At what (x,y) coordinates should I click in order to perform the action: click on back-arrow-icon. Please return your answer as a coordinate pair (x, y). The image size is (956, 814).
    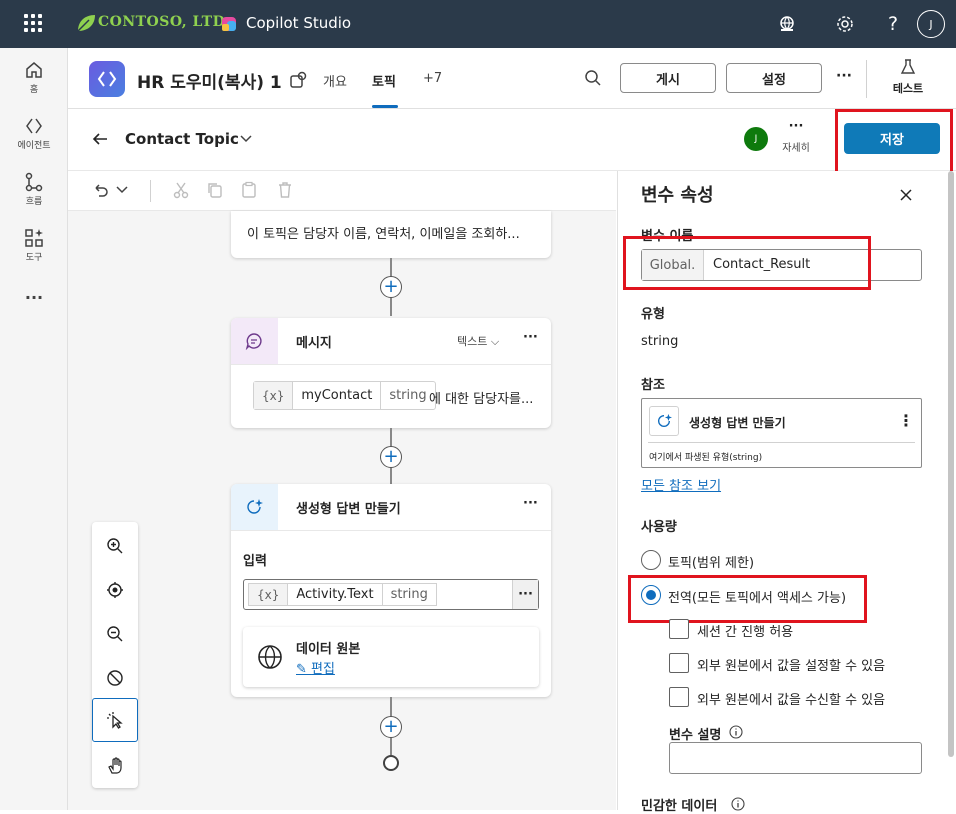
    Looking at the image, I should click on (100, 139).